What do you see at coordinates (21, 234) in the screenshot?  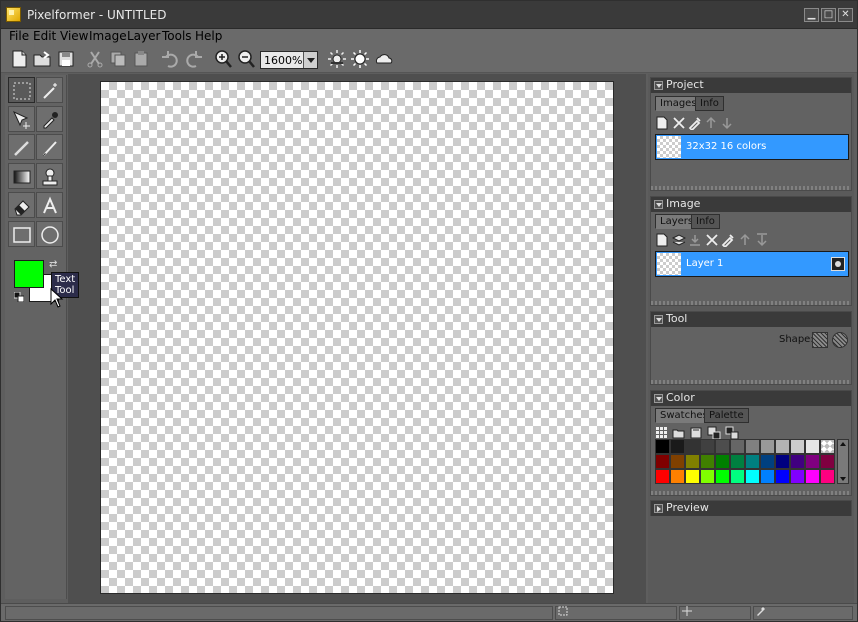 I see `rectangle-tool` at bounding box center [21, 234].